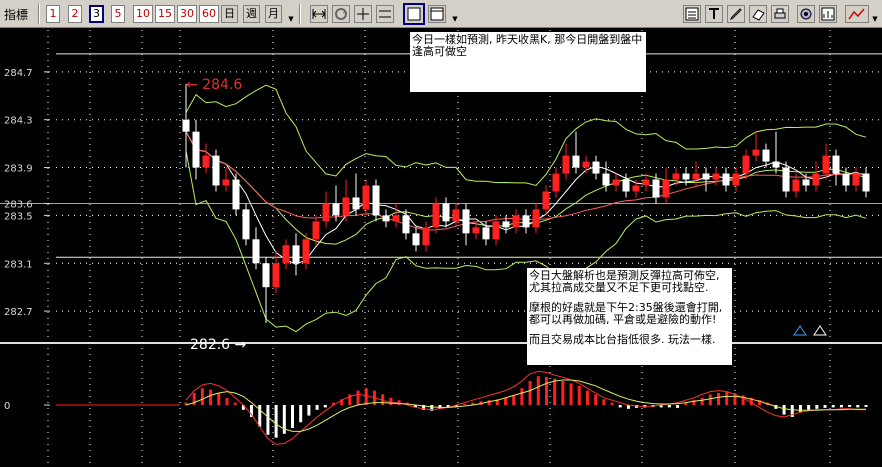 The height and width of the screenshot is (467, 882). Describe the element at coordinates (857, 14) in the screenshot. I see `line-chart-icon` at that location.